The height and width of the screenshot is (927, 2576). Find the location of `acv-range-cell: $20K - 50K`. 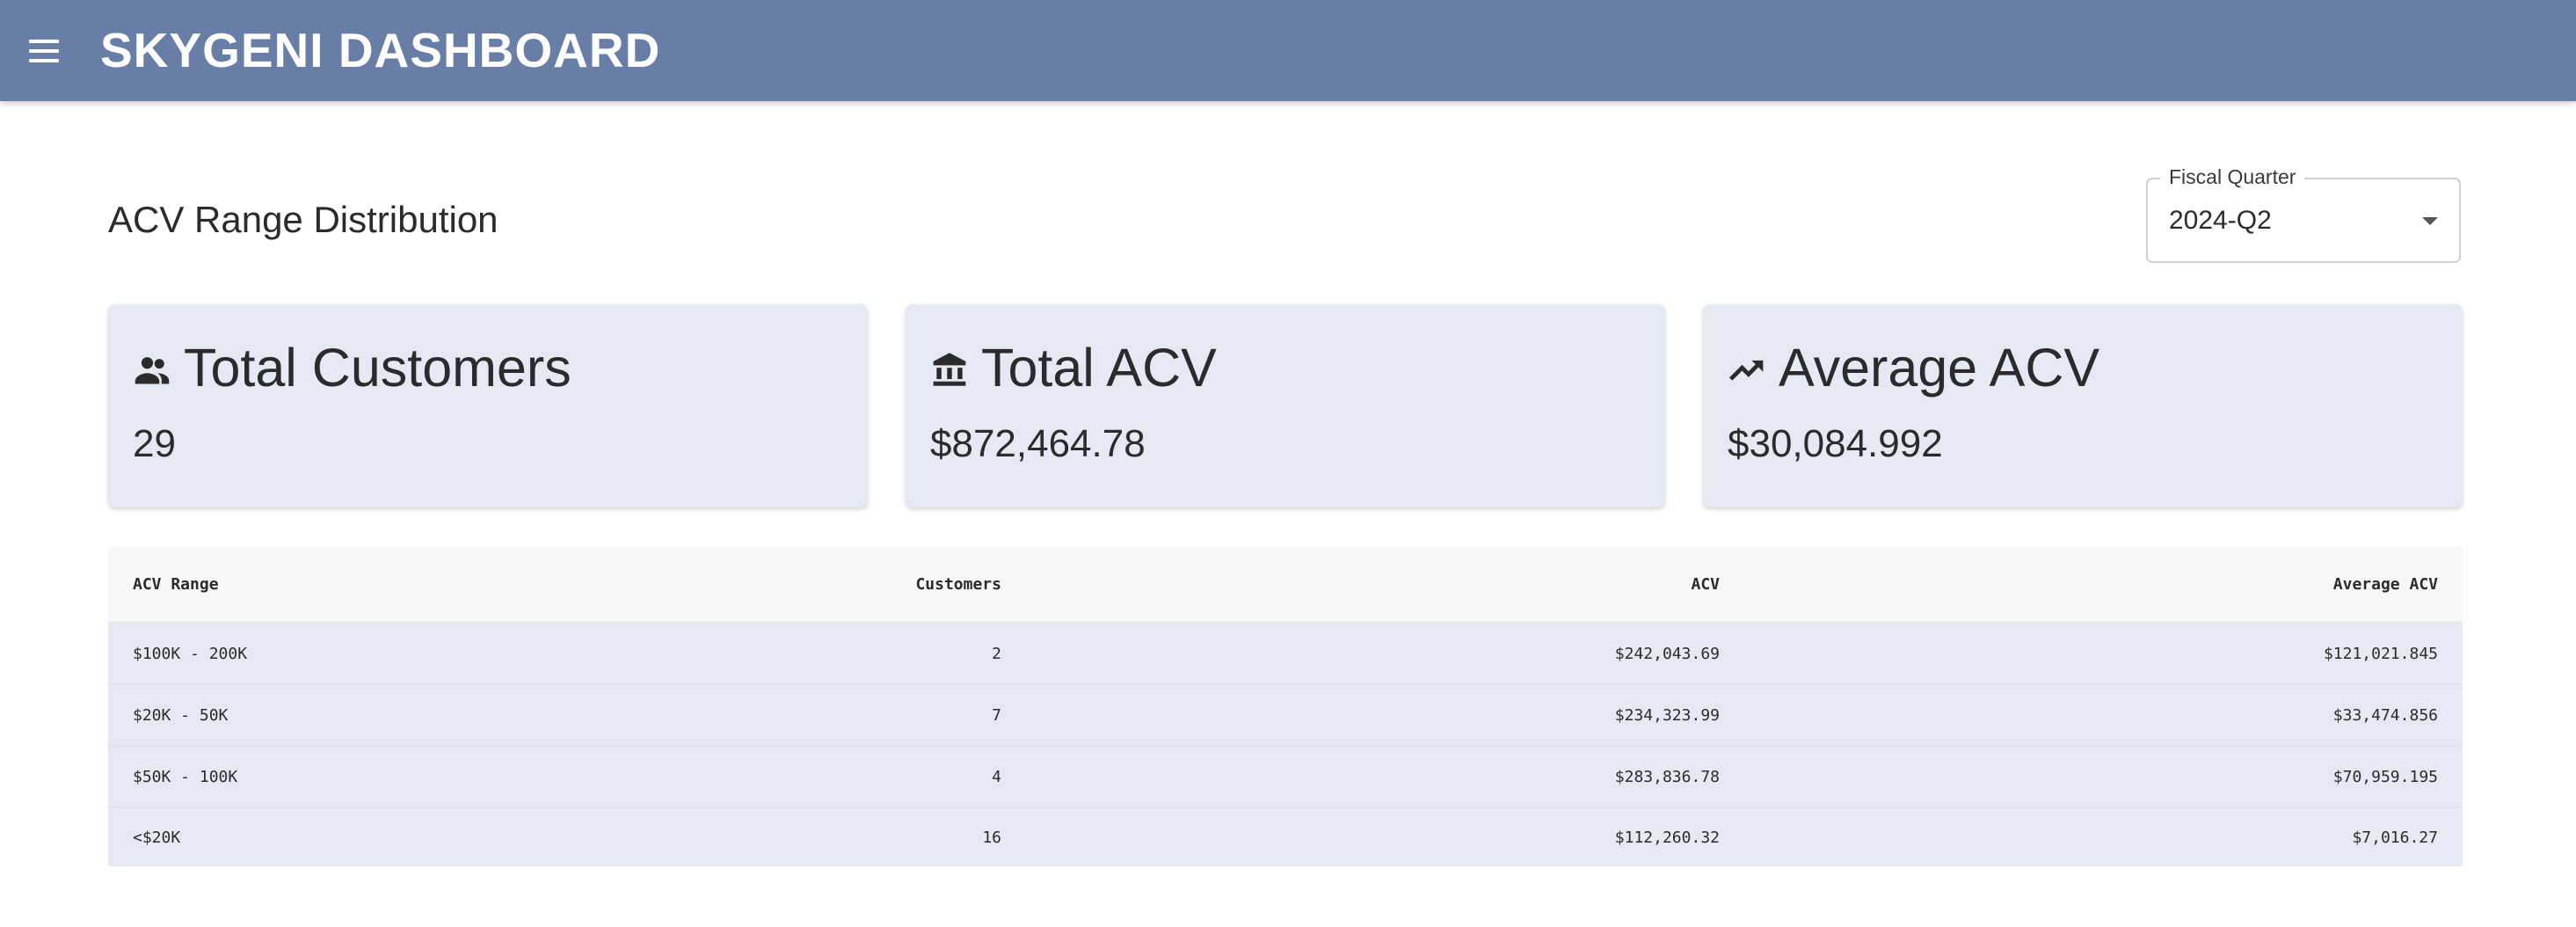

acv-range-cell: $20K - 50K is located at coordinates (181, 715).